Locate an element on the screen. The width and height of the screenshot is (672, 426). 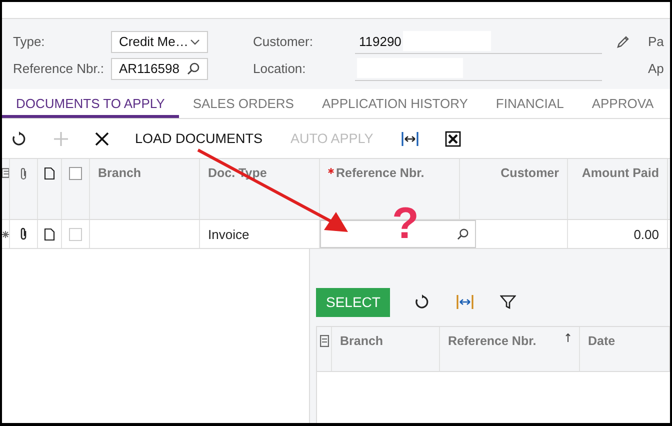
row-checkbox is located at coordinates (75, 234).